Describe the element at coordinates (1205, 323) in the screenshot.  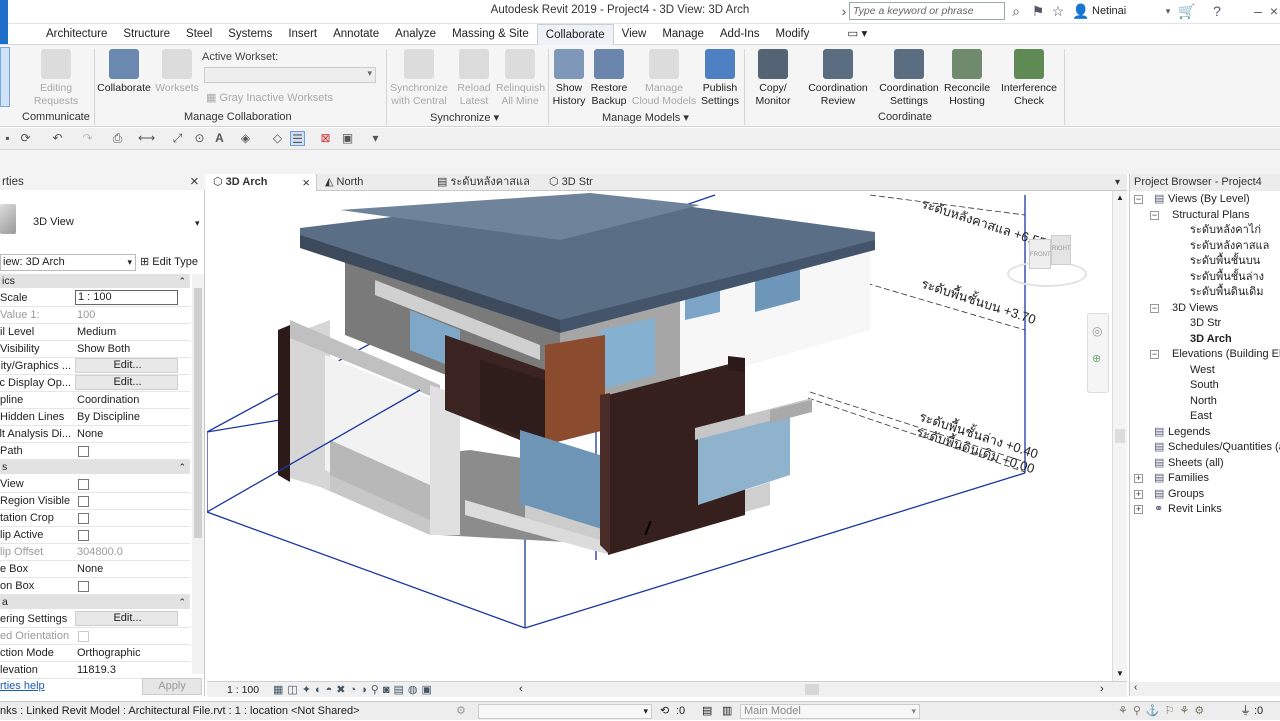
I see `browser-item: 3D Str` at that location.